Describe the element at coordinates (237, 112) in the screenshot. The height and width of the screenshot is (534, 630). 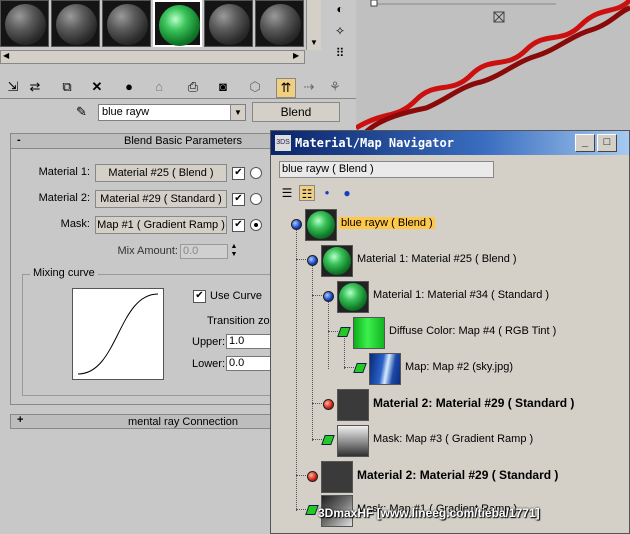
I see `chevron-down-icon: ▼` at that location.